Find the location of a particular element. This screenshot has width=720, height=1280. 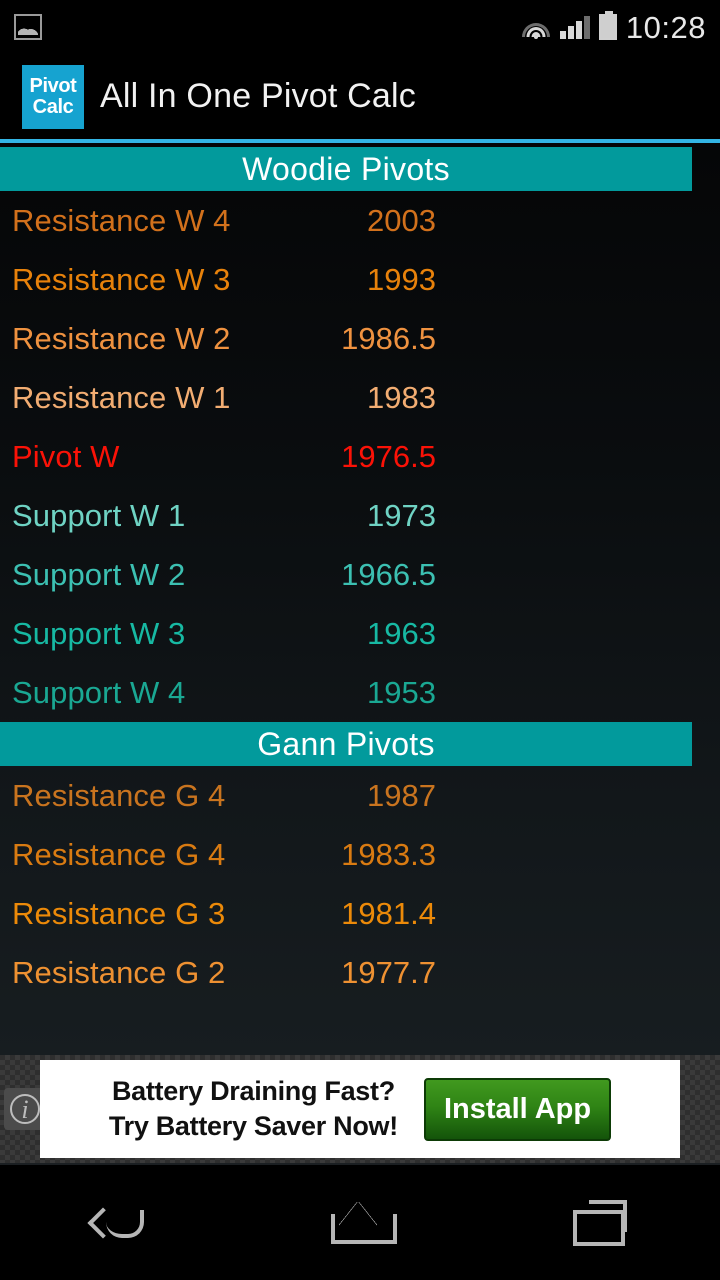

pivot-row: Support W 1 1973 is located at coordinates (360, 515).